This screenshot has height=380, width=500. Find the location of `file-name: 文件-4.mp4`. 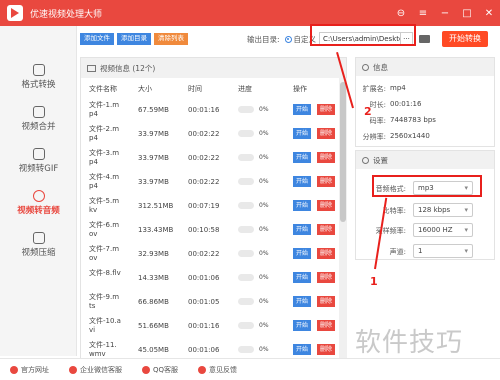

file-name: 文件-4.mp4 is located at coordinates (104, 181).